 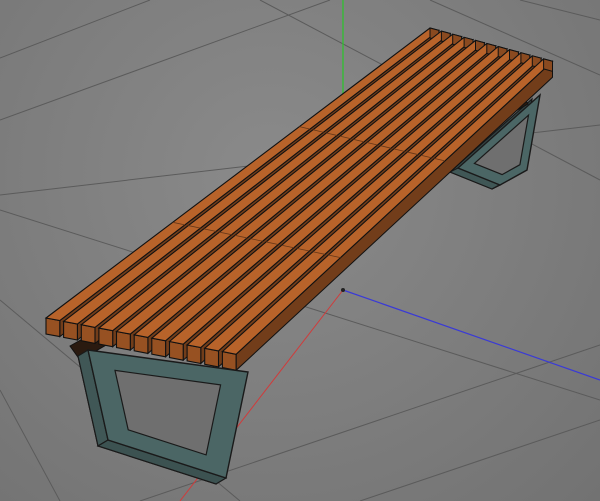 I want to click on z-axis-line, so click(x=471, y=335).